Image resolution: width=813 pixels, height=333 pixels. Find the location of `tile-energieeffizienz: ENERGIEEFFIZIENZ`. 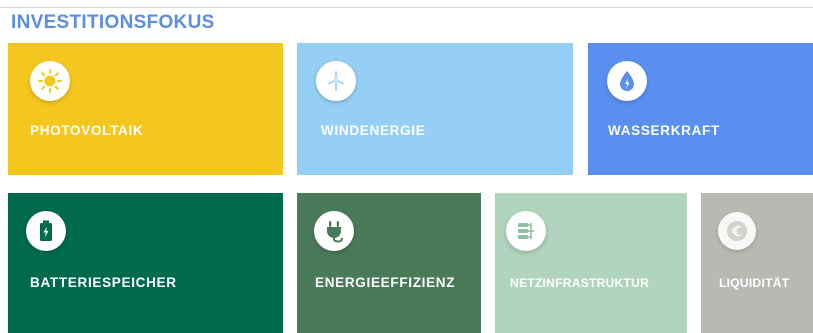

tile-energieeffizienz: ENERGIEEFFIZIENZ is located at coordinates (389, 263).